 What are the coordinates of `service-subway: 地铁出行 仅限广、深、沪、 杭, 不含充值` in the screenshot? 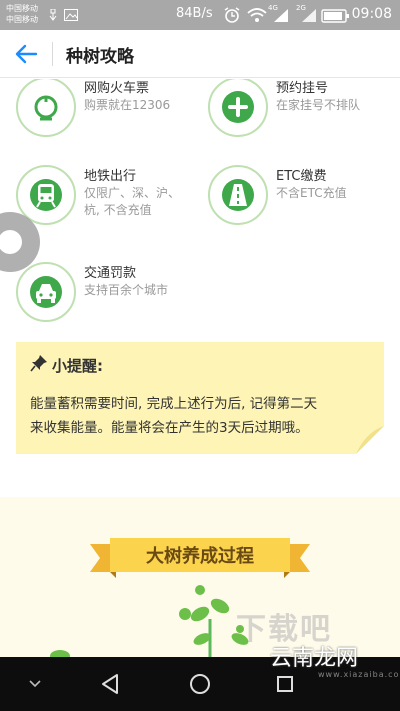 It's located at (106, 197).